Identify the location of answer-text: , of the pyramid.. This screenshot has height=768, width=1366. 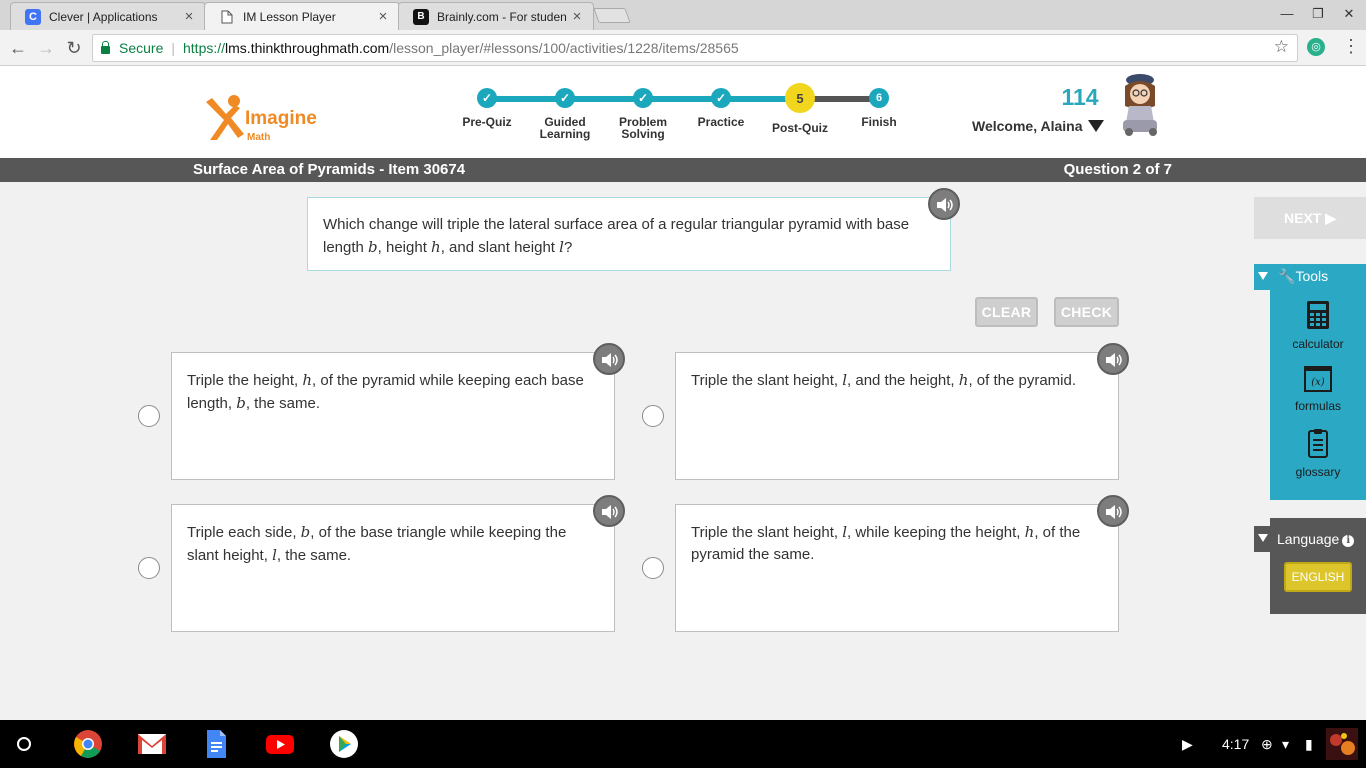
(1022, 380).